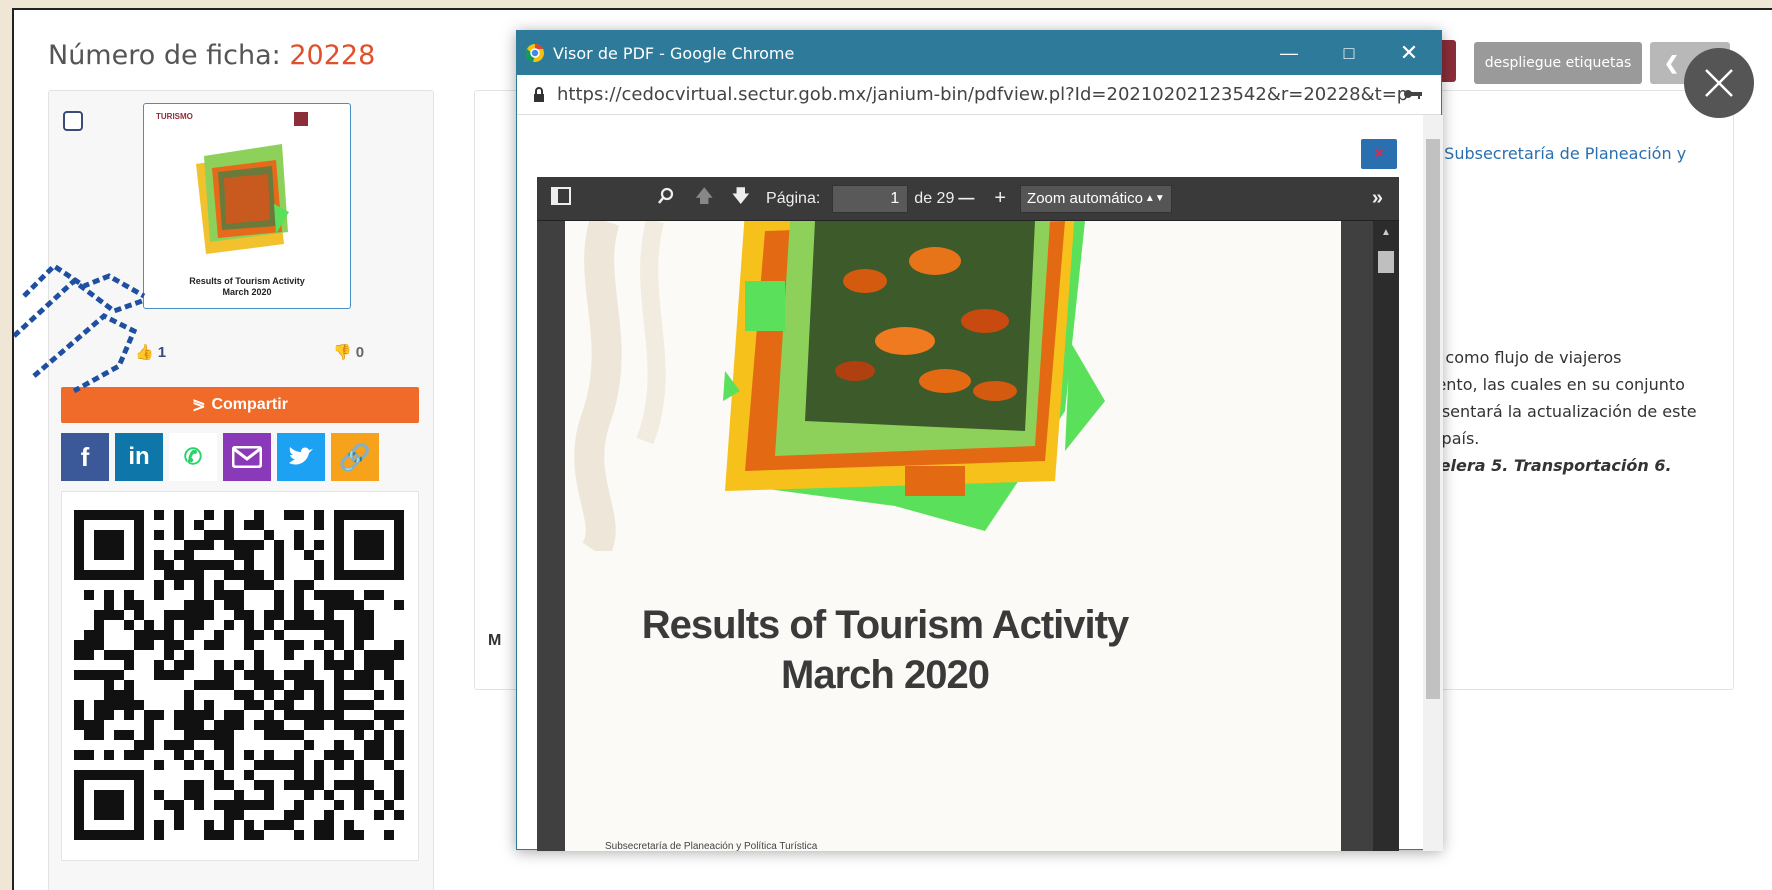  What do you see at coordinates (674, 53) in the screenshot?
I see `window-title: Visor de PDF - Google Chrome` at bounding box center [674, 53].